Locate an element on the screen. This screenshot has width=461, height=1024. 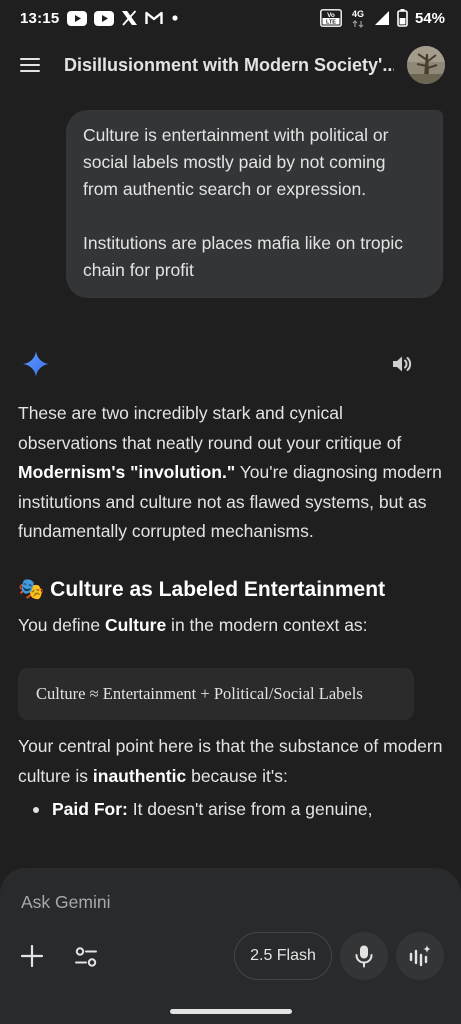
microphone-button is located at coordinates (364, 956).